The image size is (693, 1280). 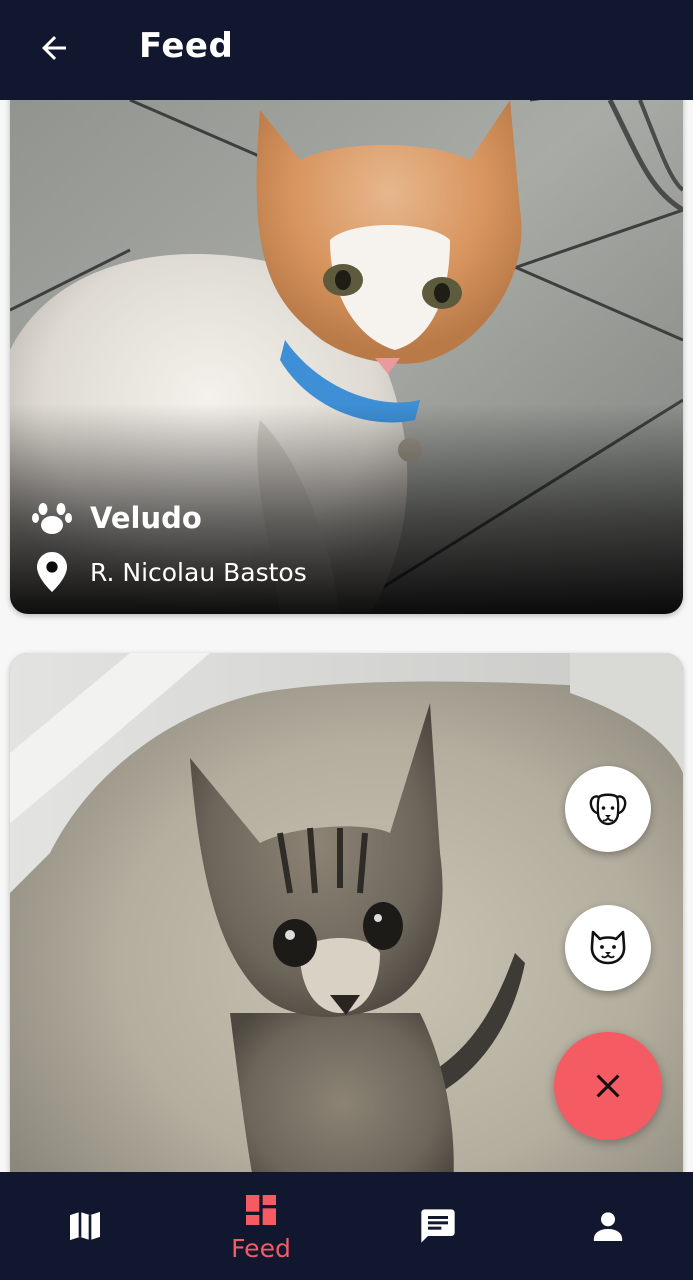 What do you see at coordinates (146, 518) in the screenshot?
I see `pet-name: Veludo` at bounding box center [146, 518].